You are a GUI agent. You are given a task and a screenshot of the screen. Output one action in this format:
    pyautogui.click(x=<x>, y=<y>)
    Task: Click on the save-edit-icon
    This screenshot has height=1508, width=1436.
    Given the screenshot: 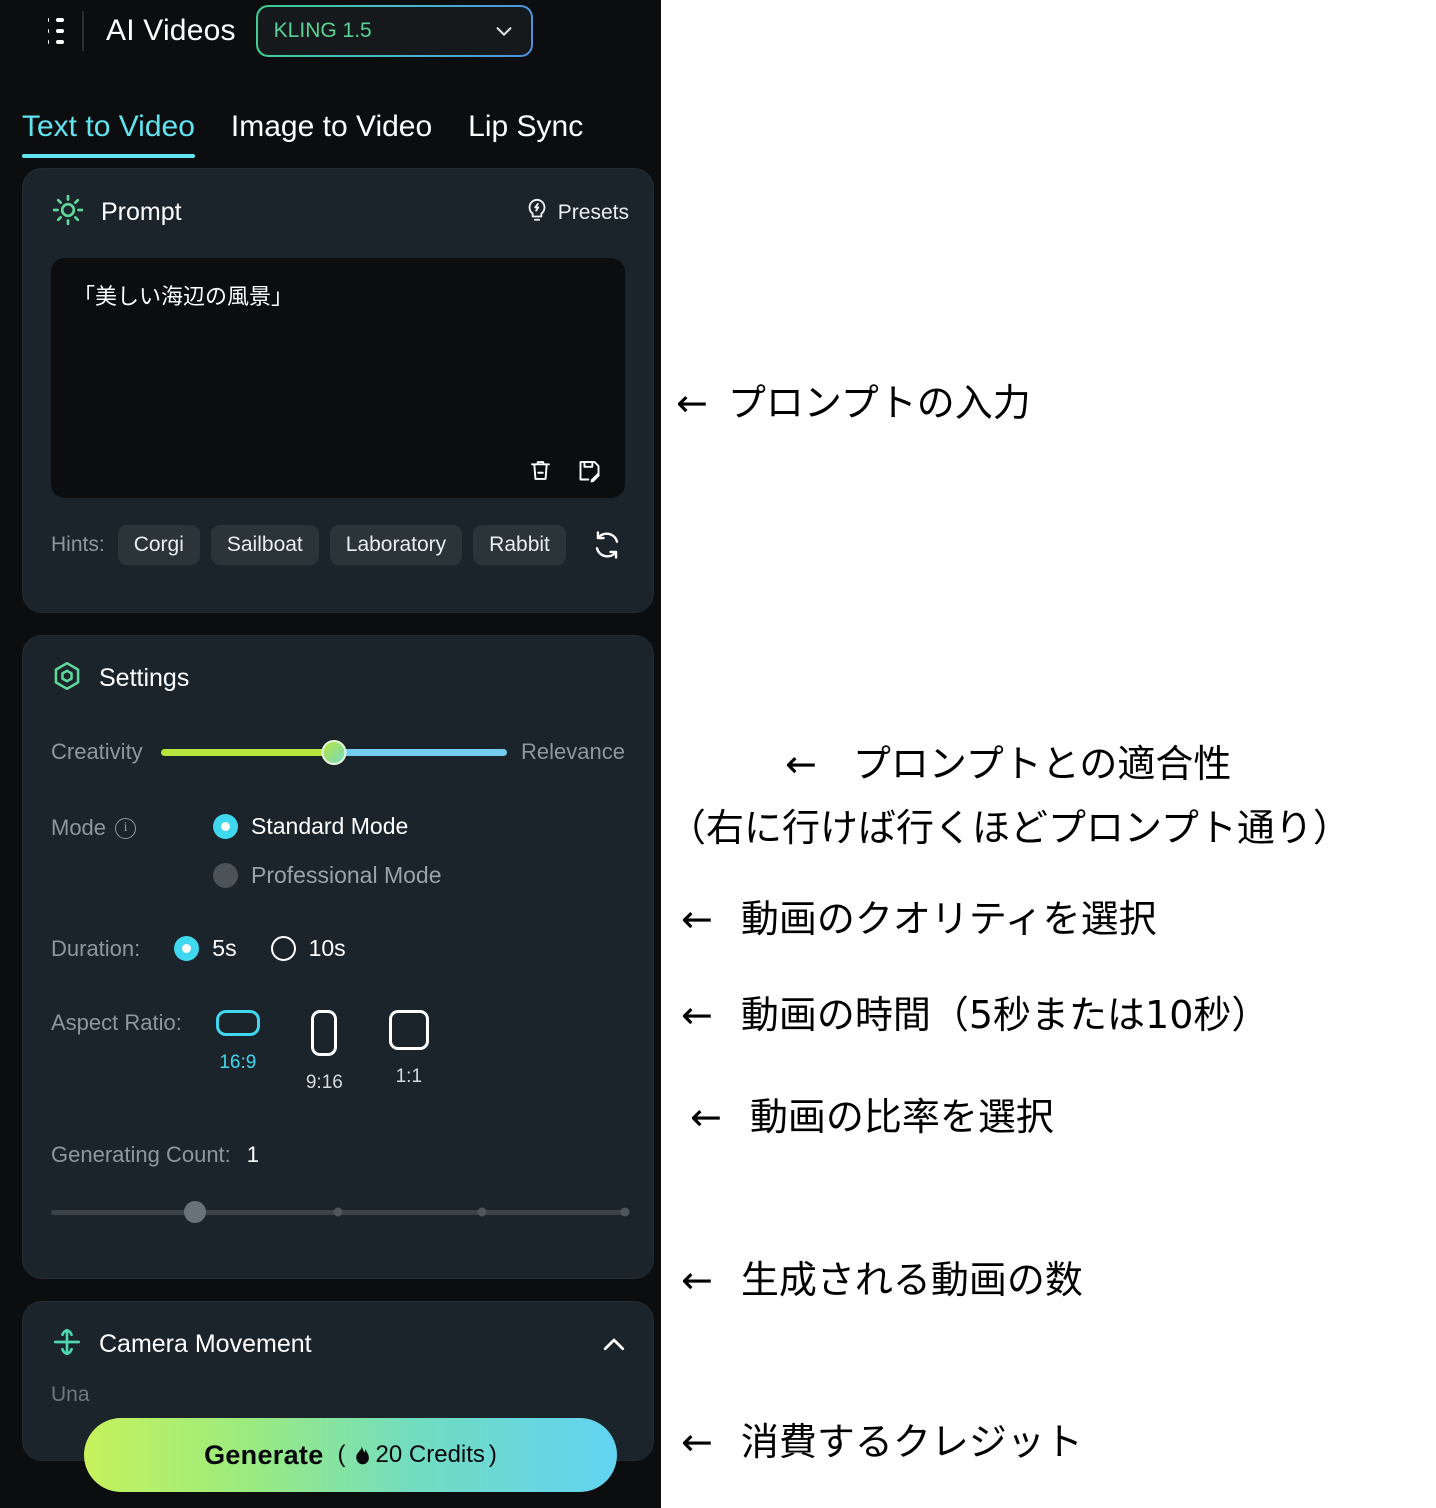 What is the action you would take?
    pyautogui.click(x=589, y=470)
    